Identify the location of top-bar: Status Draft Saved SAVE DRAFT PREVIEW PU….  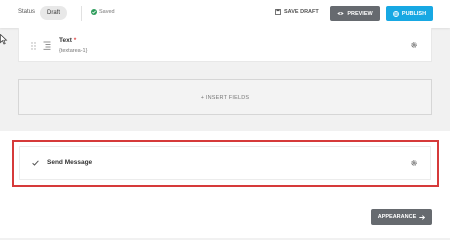
(225, 14).